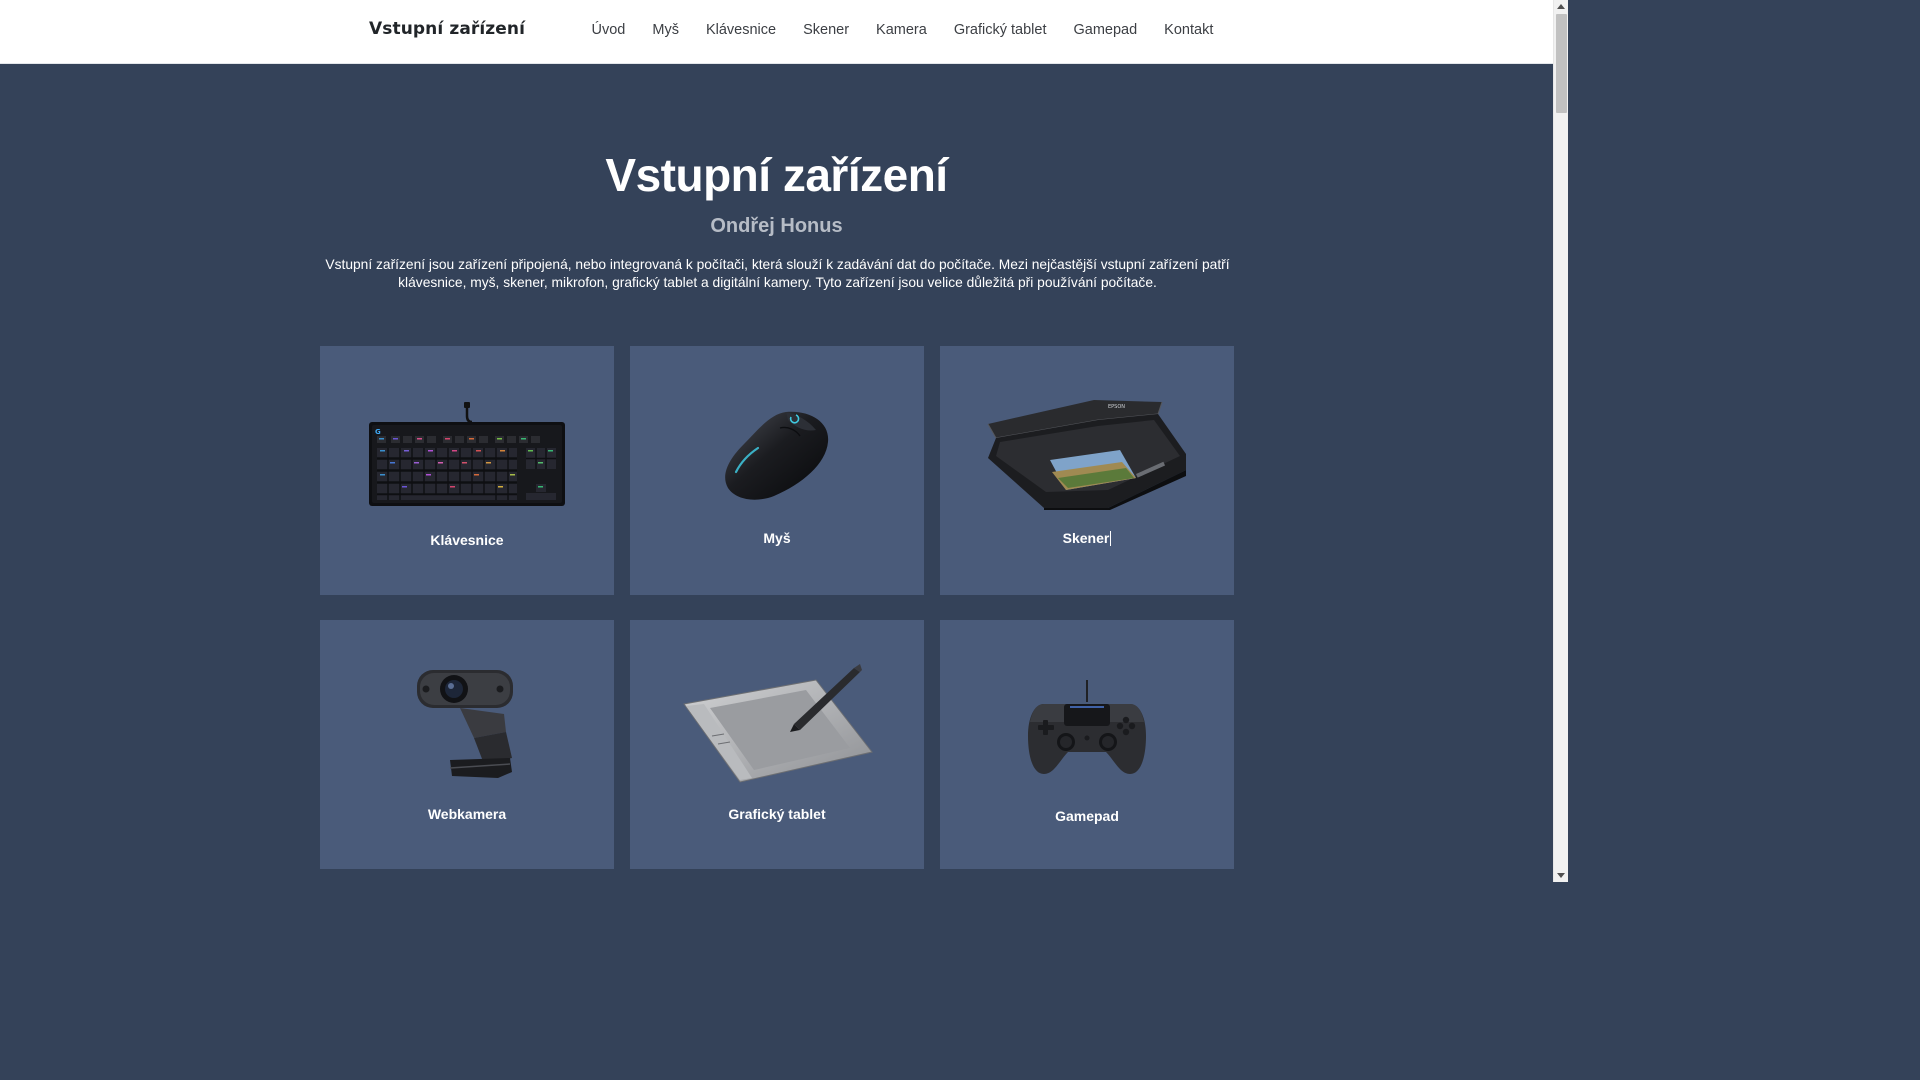 Image resolution: width=1920 pixels, height=1080 pixels. I want to click on nav-link-skener: Skener, so click(826, 30).